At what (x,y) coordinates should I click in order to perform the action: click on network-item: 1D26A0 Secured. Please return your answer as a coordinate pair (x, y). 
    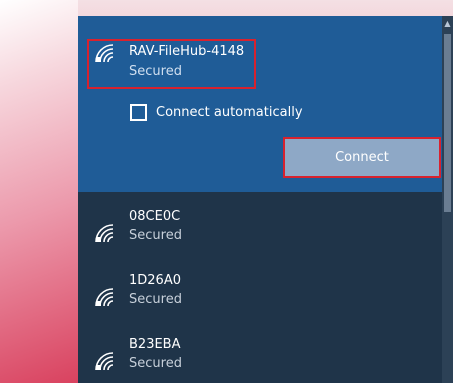
    Looking at the image, I should click on (260, 288).